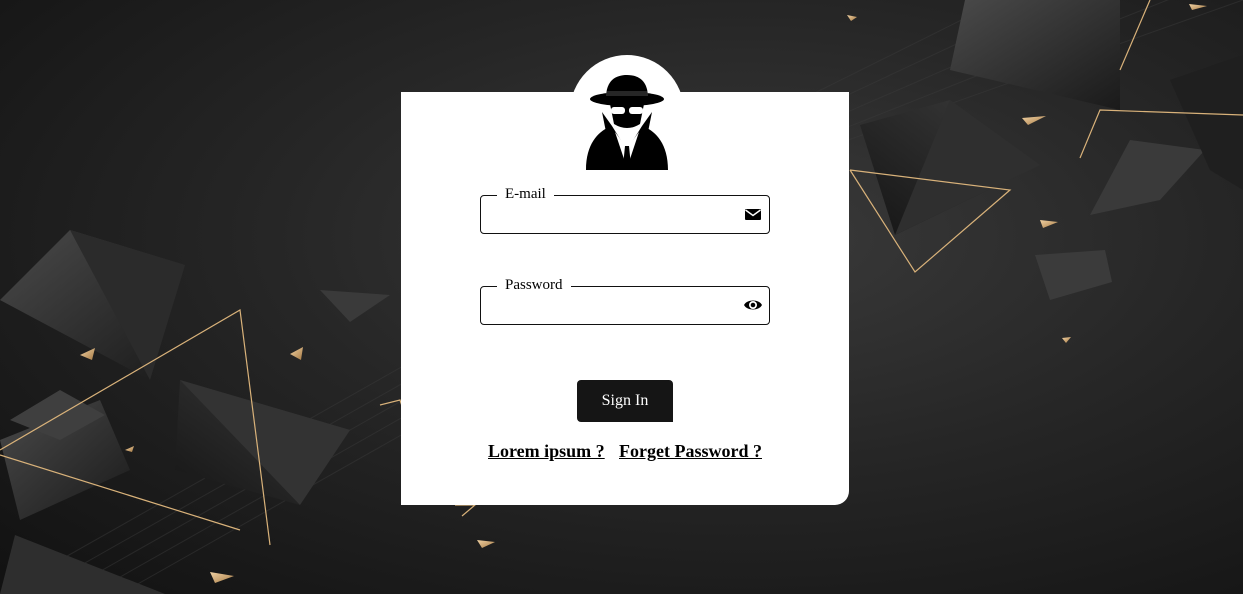  What do you see at coordinates (753, 305) in the screenshot?
I see `eye-icon` at bounding box center [753, 305].